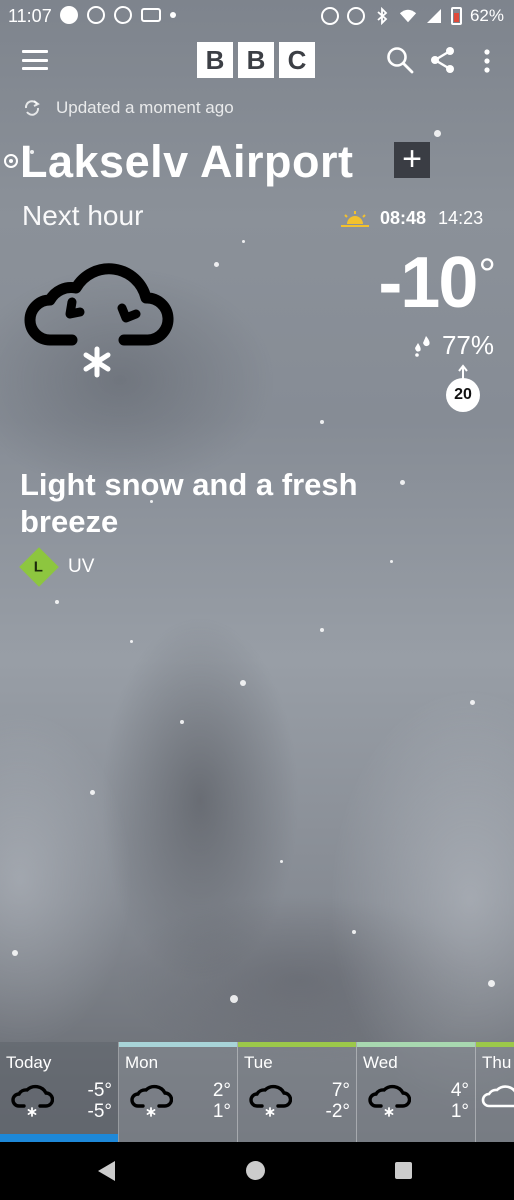  What do you see at coordinates (187, 161) in the screenshot?
I see `location-name: Lakselv Airport` at bounding box center [187, 161].